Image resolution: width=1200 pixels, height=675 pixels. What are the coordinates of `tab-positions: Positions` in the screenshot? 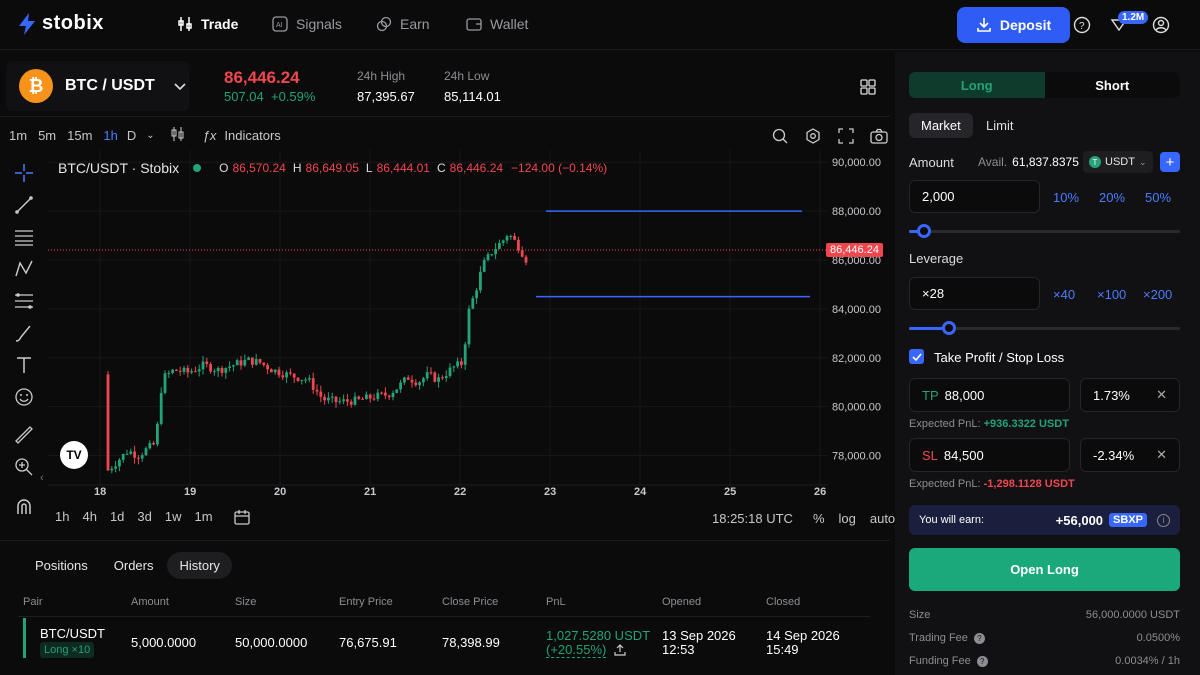 It's located at (61, 565).